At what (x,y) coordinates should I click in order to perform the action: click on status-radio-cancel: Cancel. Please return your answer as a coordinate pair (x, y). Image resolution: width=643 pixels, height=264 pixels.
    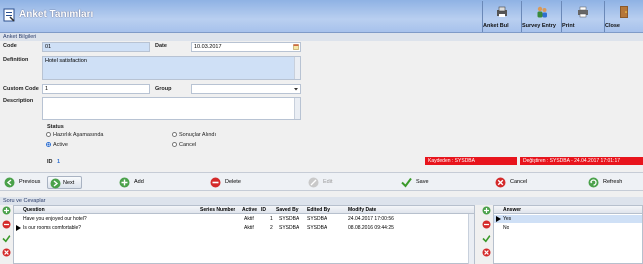
    Looking at the image, I should click on (184, 145).